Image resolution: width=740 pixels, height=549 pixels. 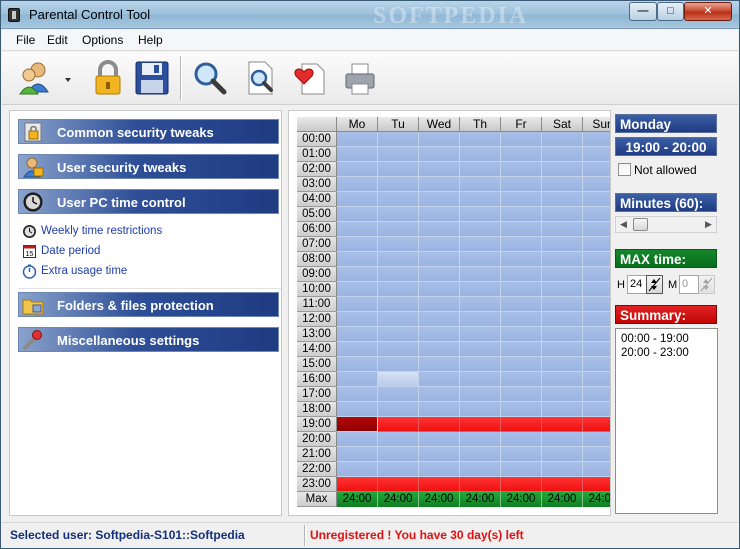 I want to click on nav-folders-files-protection: Folders & files protection, so click(x=148, y=304).